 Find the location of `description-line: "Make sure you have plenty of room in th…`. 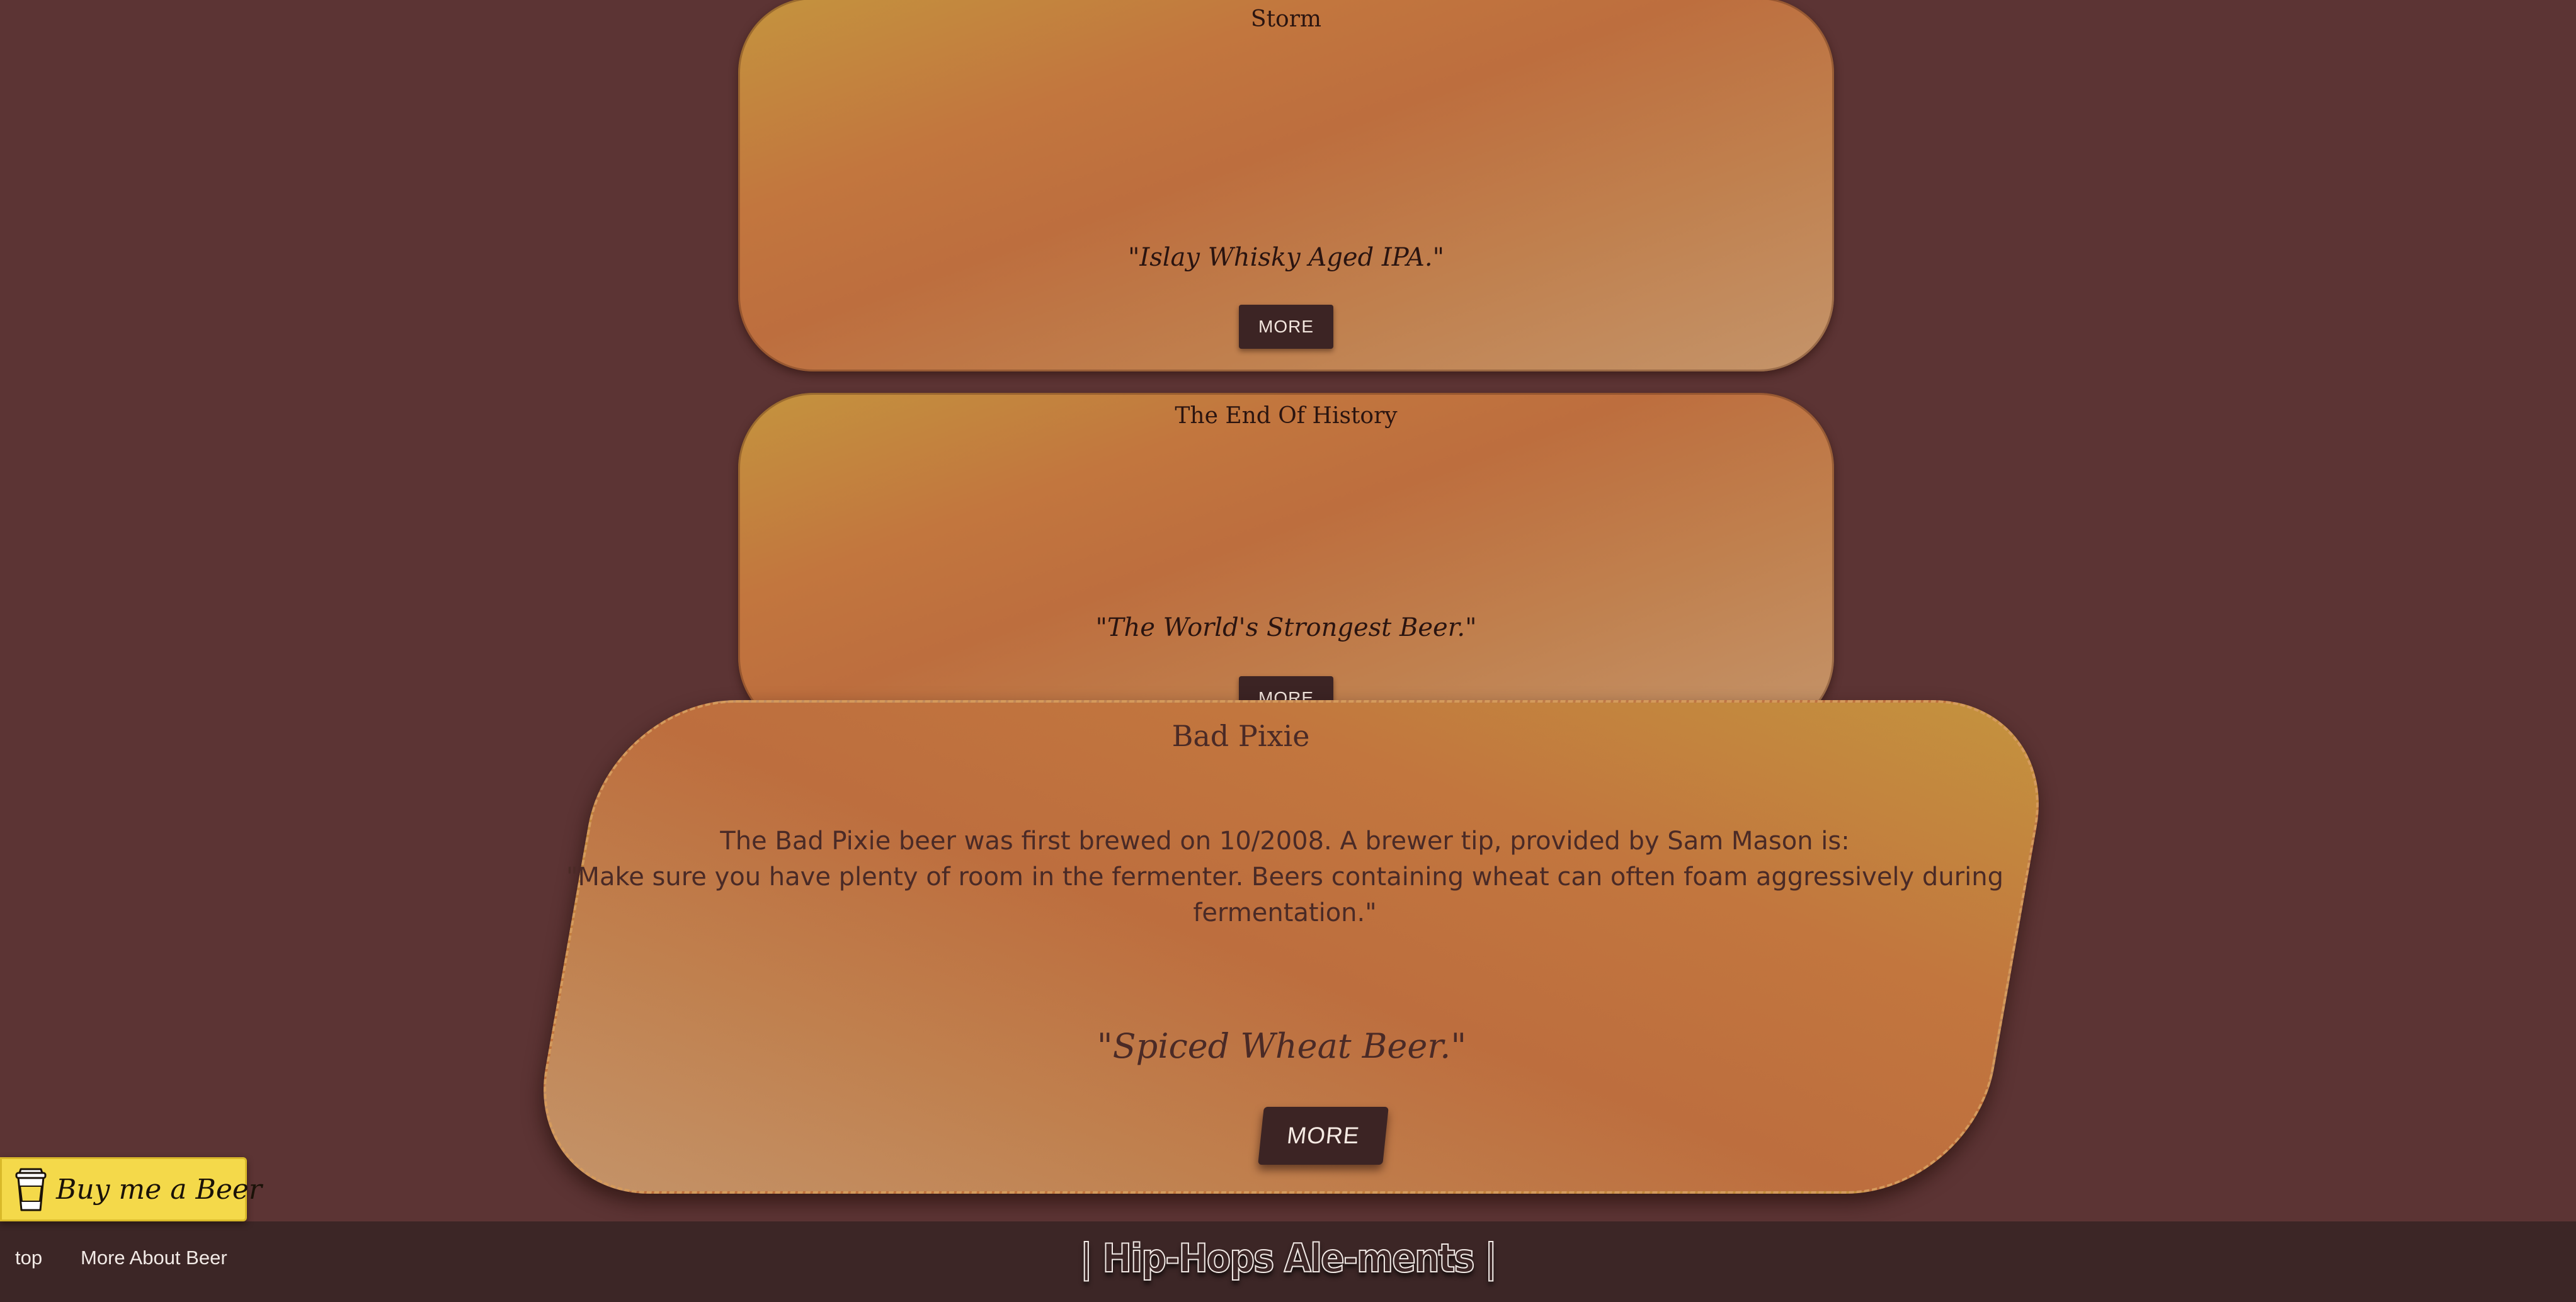

description-line: "Make sure you have plenty of room in th… is located at coordinates (1284, 878).